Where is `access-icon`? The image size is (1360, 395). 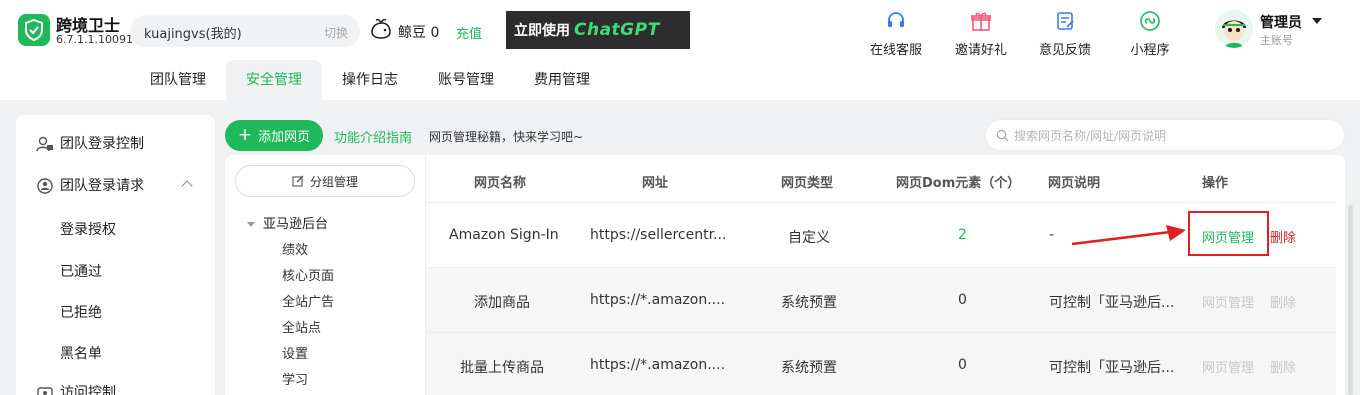
access-icon is located at coordinates (45, 391).